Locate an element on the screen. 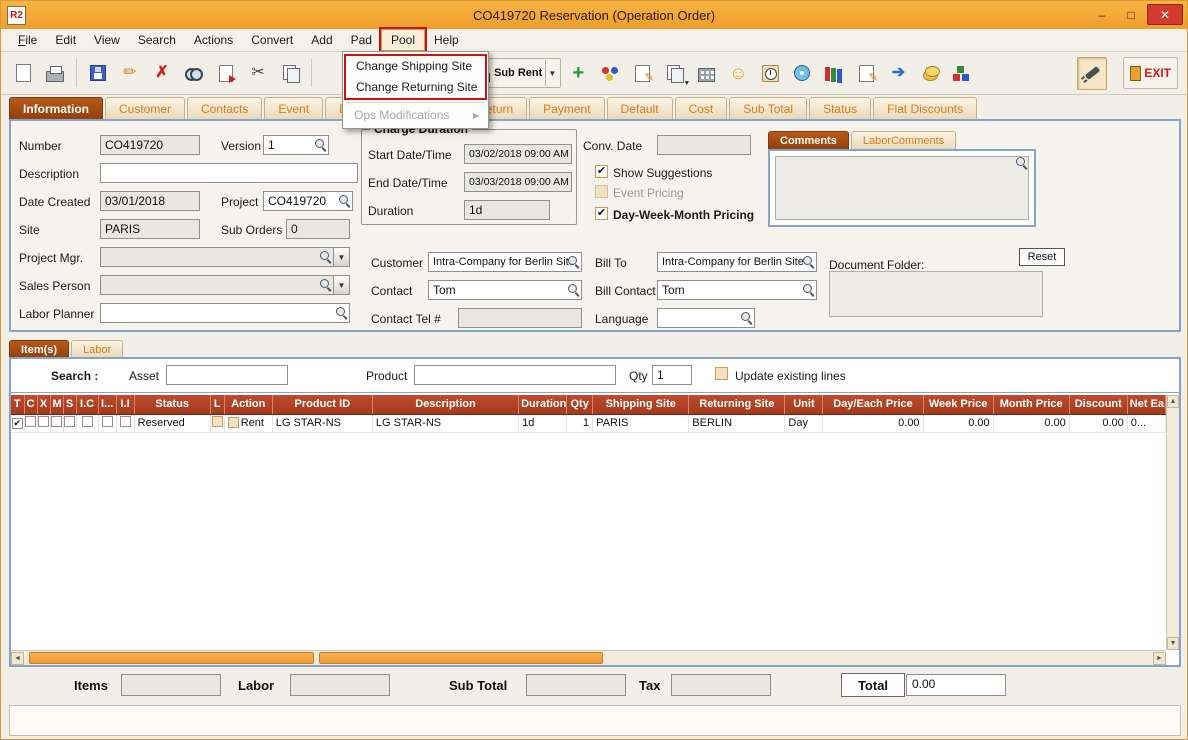 This screenshot has width=1188, height=740. menu-view: View is located at coordinates (107, 40).